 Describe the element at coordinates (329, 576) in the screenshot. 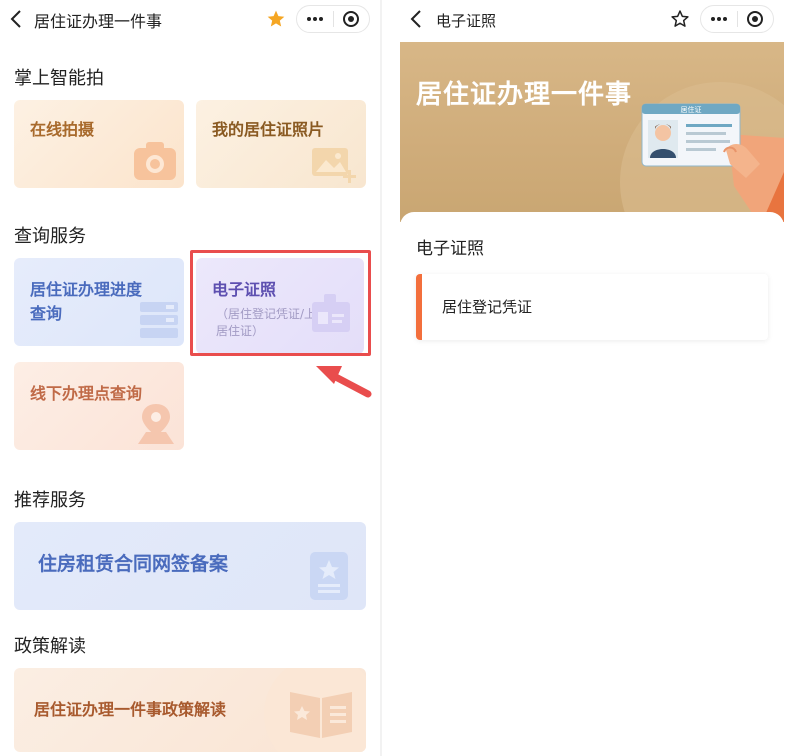

I see `star-badge-icon` at that location.